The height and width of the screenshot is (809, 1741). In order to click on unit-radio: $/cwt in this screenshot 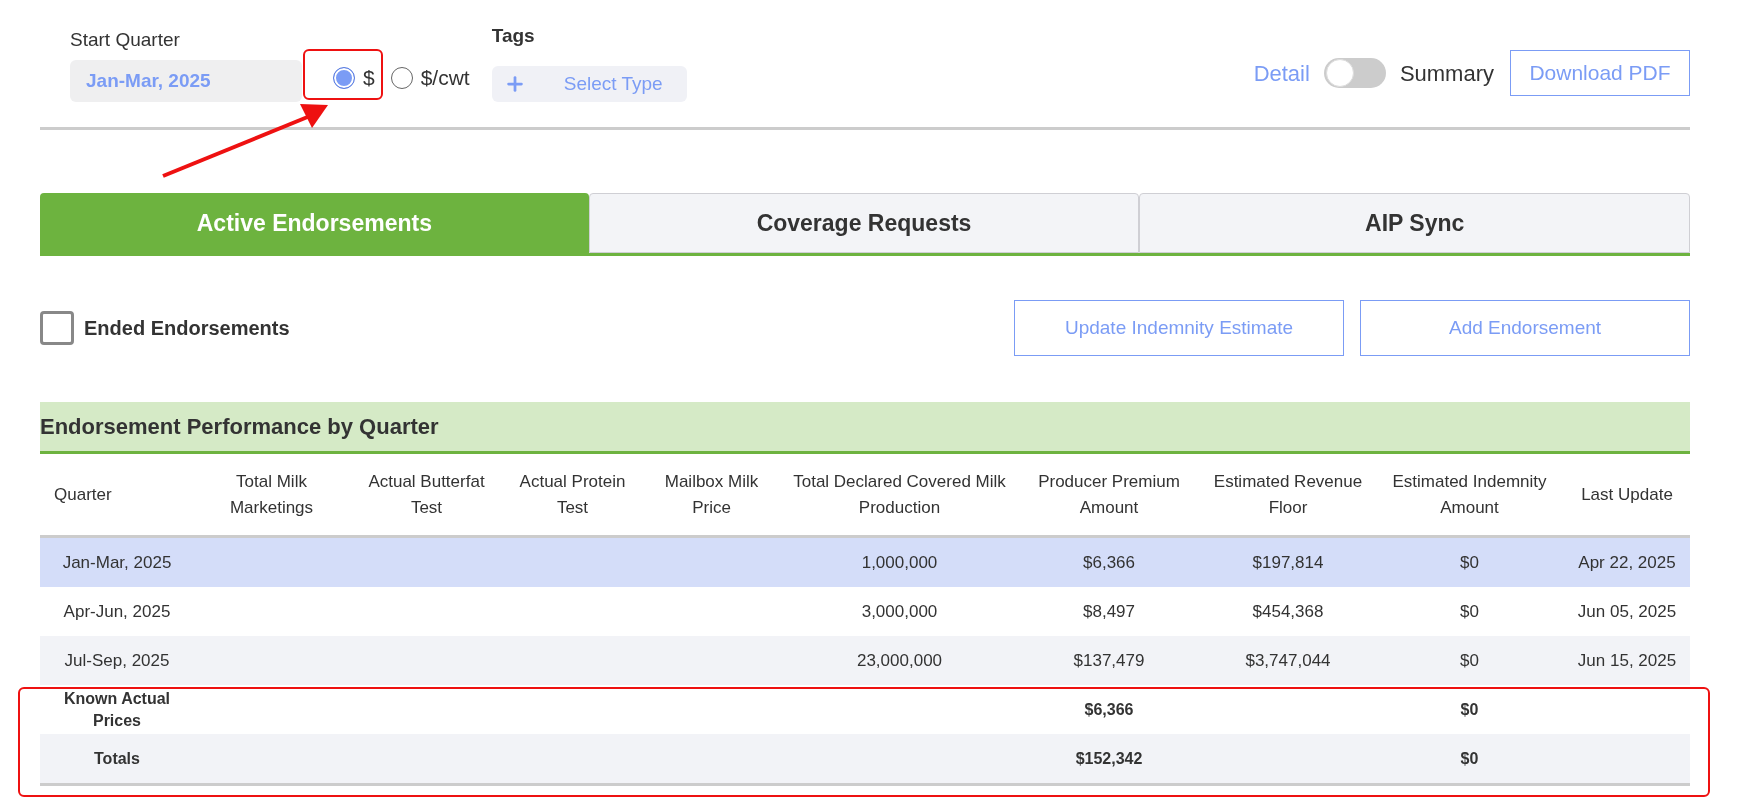, I will do `click(430, 78)`.